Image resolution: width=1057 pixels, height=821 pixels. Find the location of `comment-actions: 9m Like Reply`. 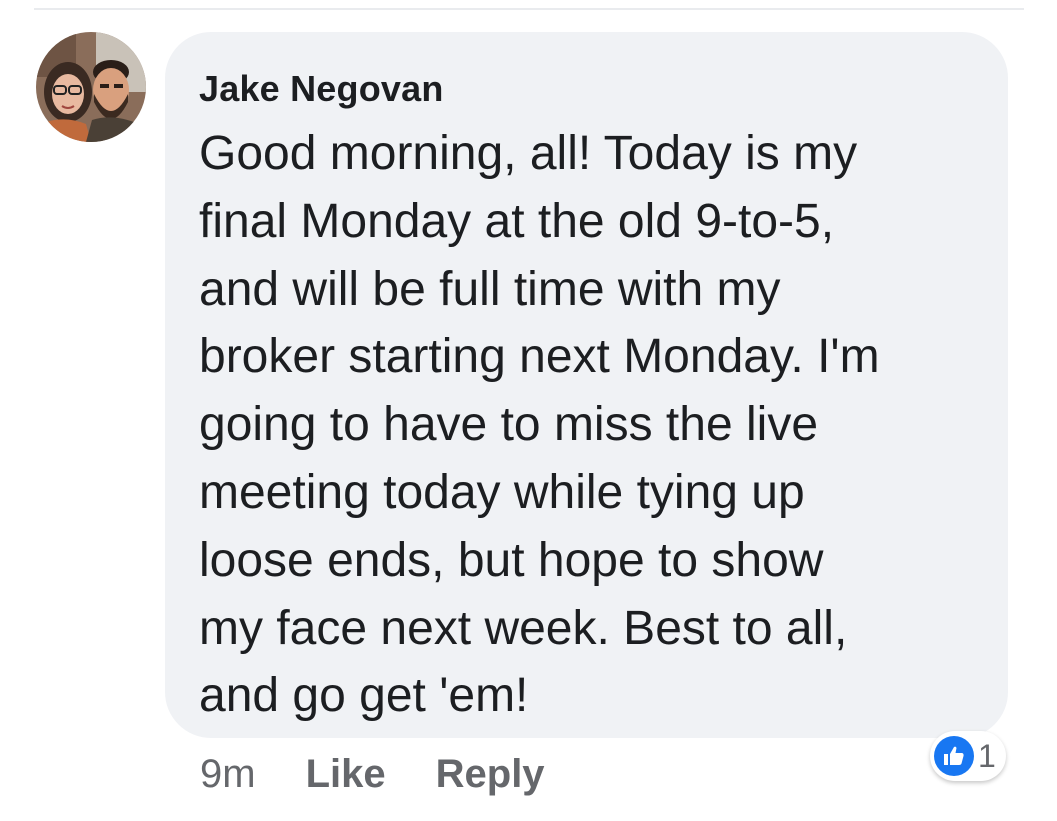

comment-actions: 9m Like Reply is located at coordinates (397, 776).